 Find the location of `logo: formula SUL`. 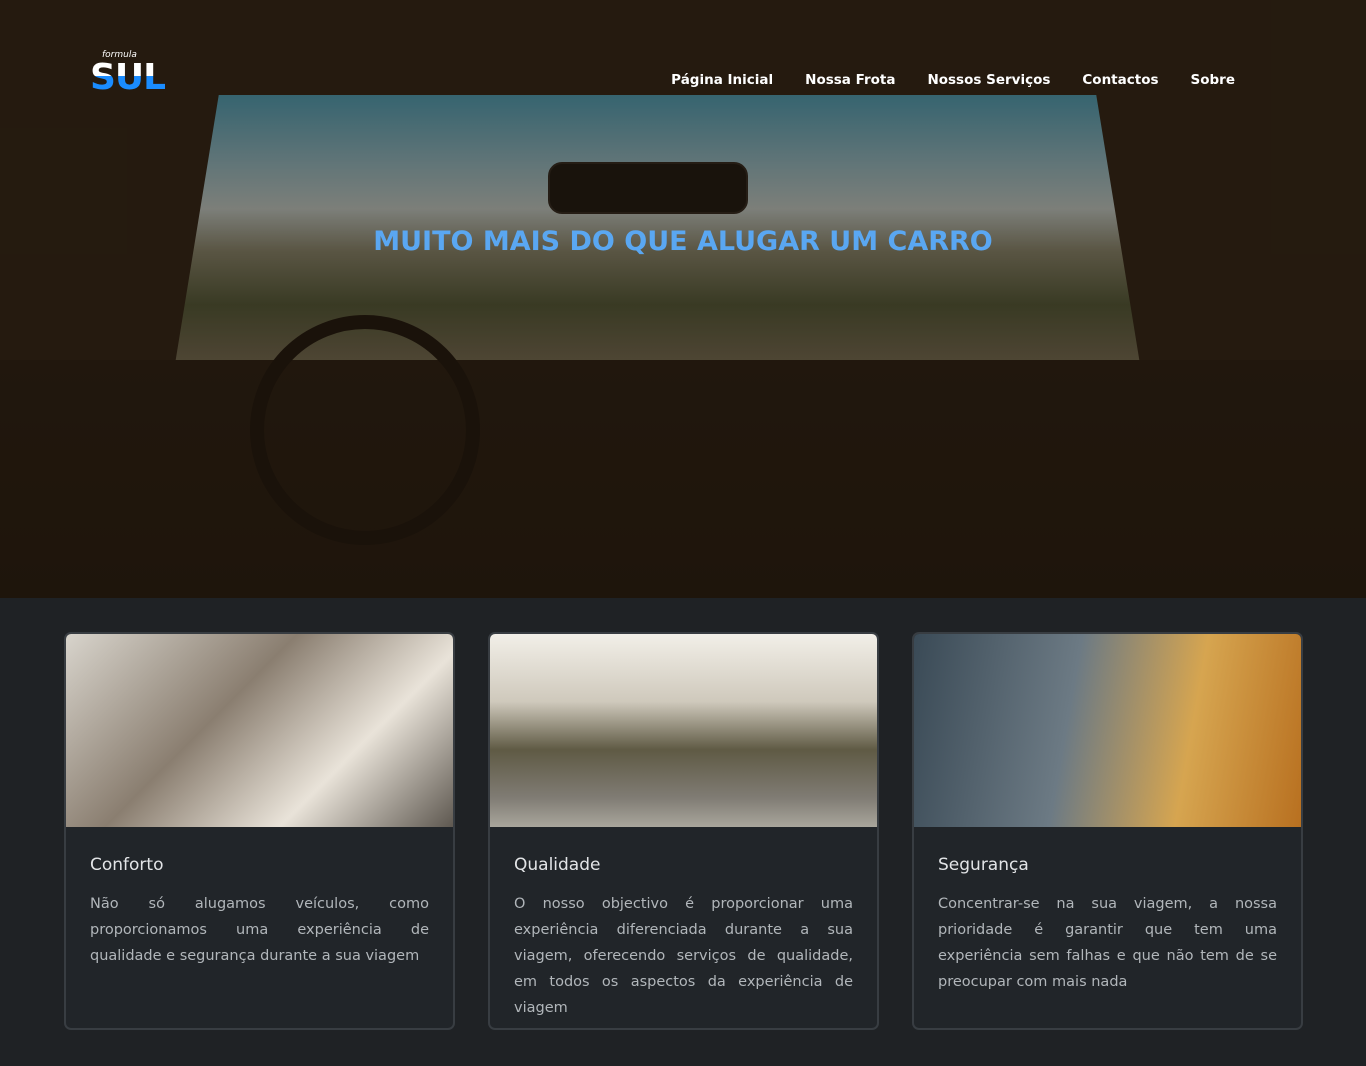

logo: formula SUL is located at coordinates (128, 75).